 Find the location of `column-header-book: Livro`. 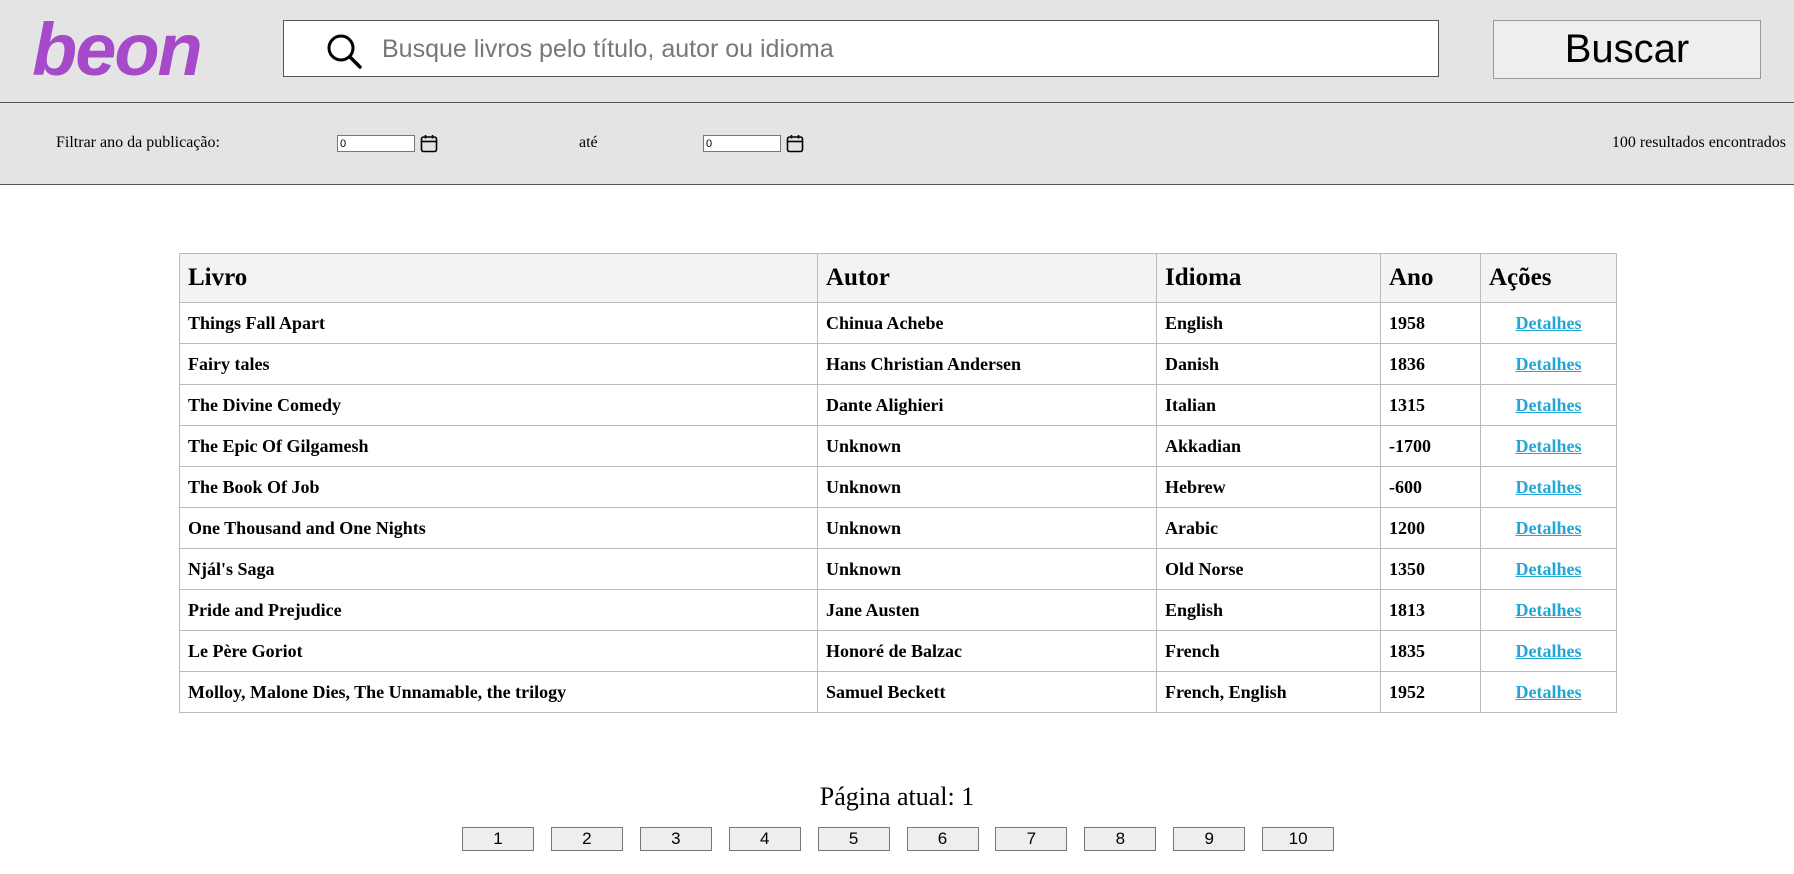

column-header-book: Livro is located at coordinates (498, 278).